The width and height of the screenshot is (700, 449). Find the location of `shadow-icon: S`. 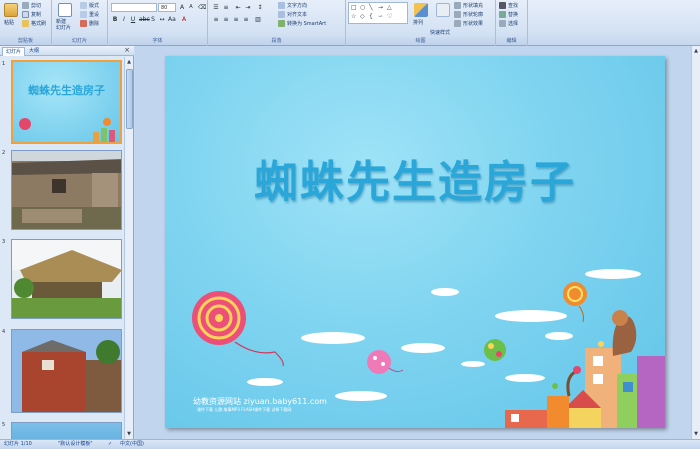

shadow-icon: S is located at coordinates (153, 19).